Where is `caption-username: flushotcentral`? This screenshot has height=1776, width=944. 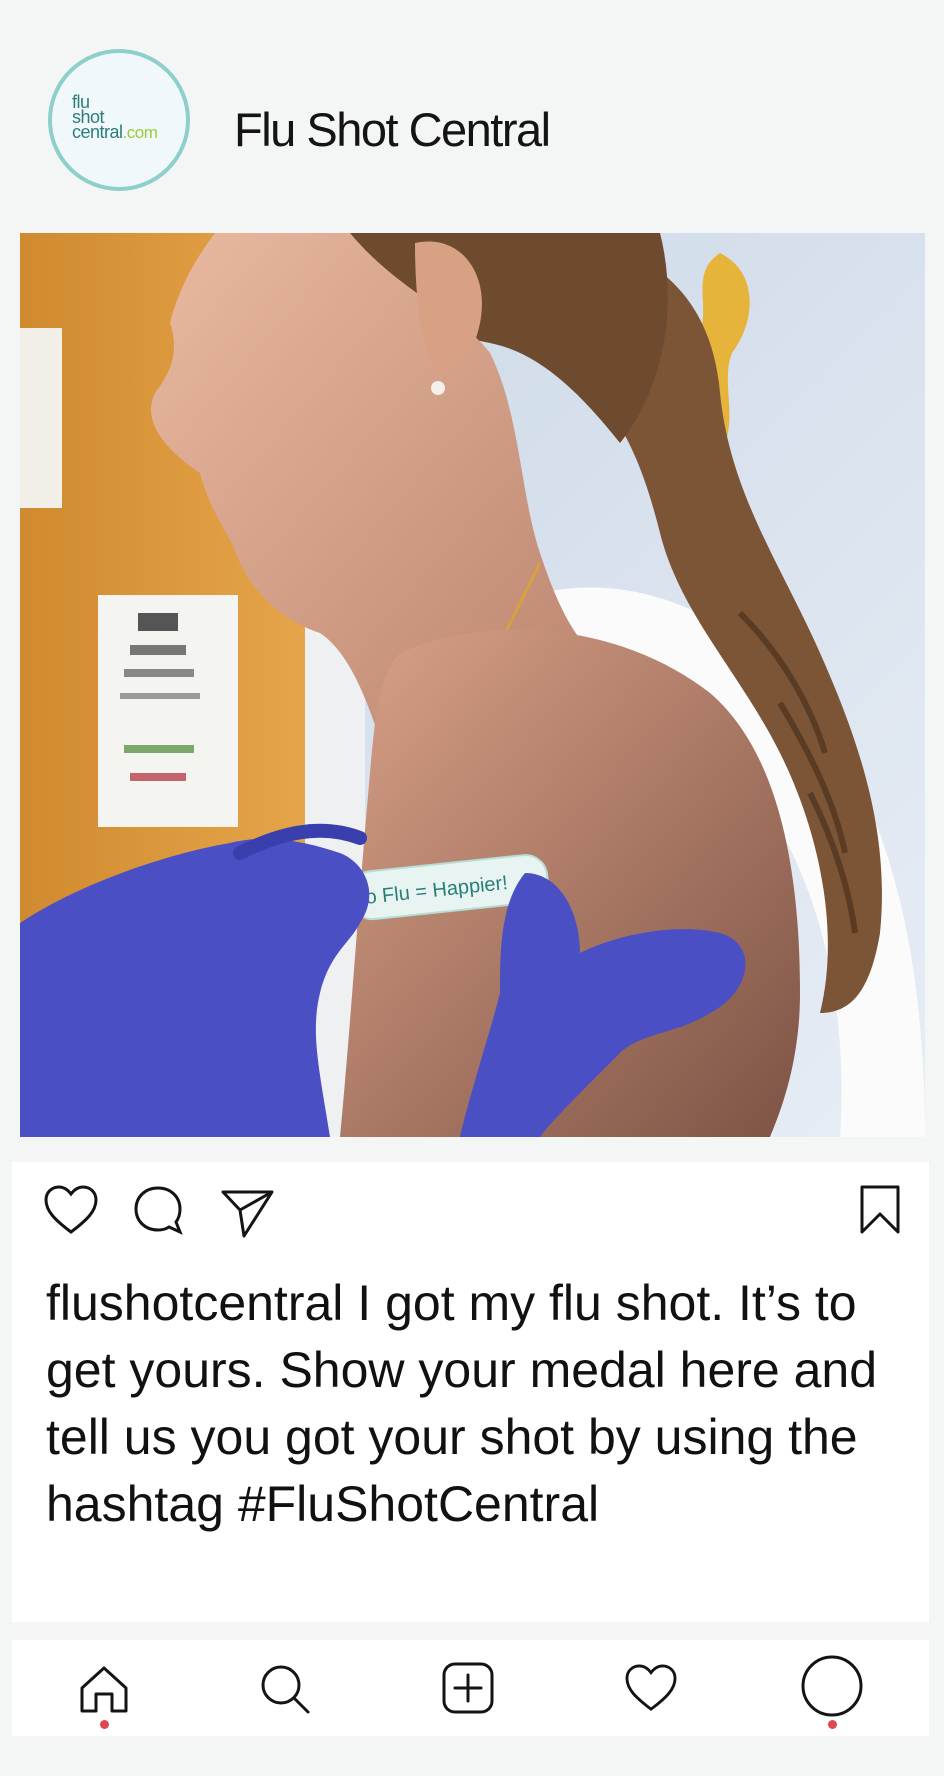 caption-username: flushotcentral is located at coordinates (194, 1303).